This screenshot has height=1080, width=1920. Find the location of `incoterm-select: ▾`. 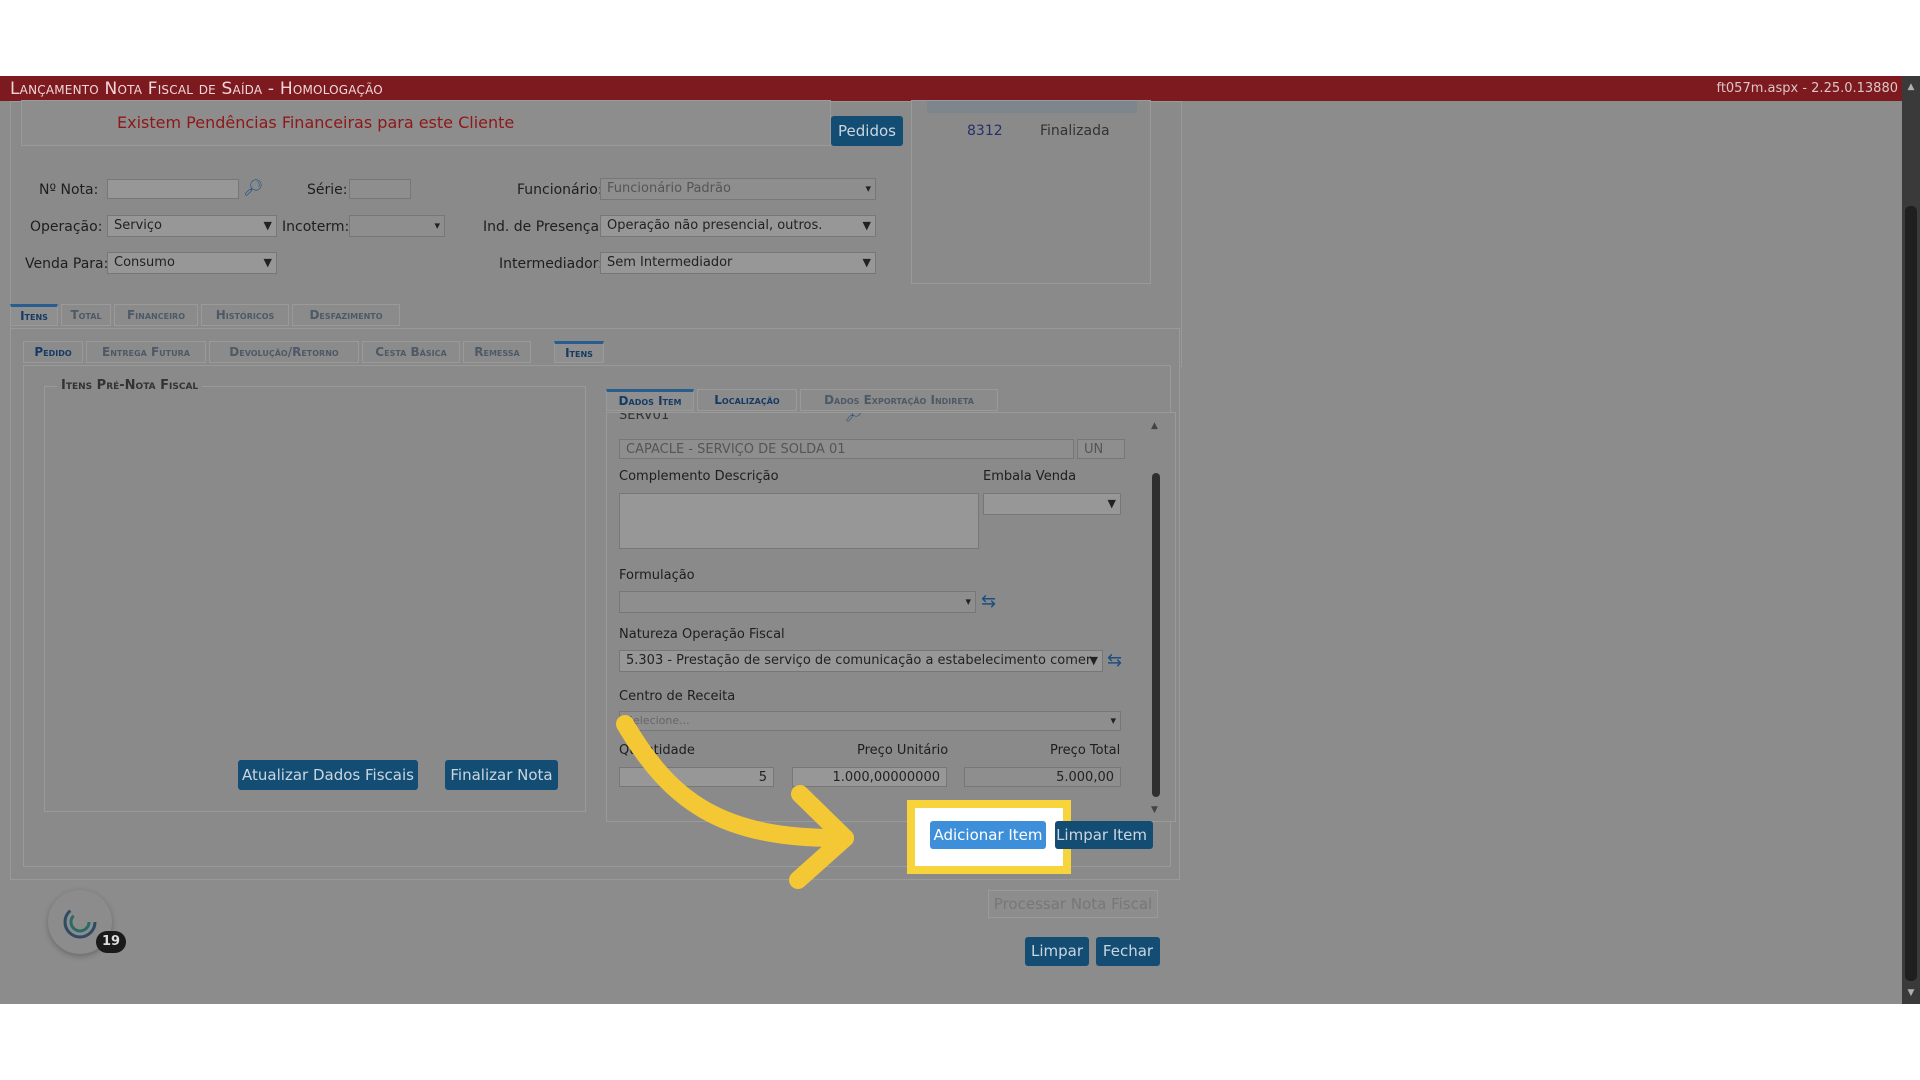

incoterm-select: ▾ is located at coordinates (397, 226).